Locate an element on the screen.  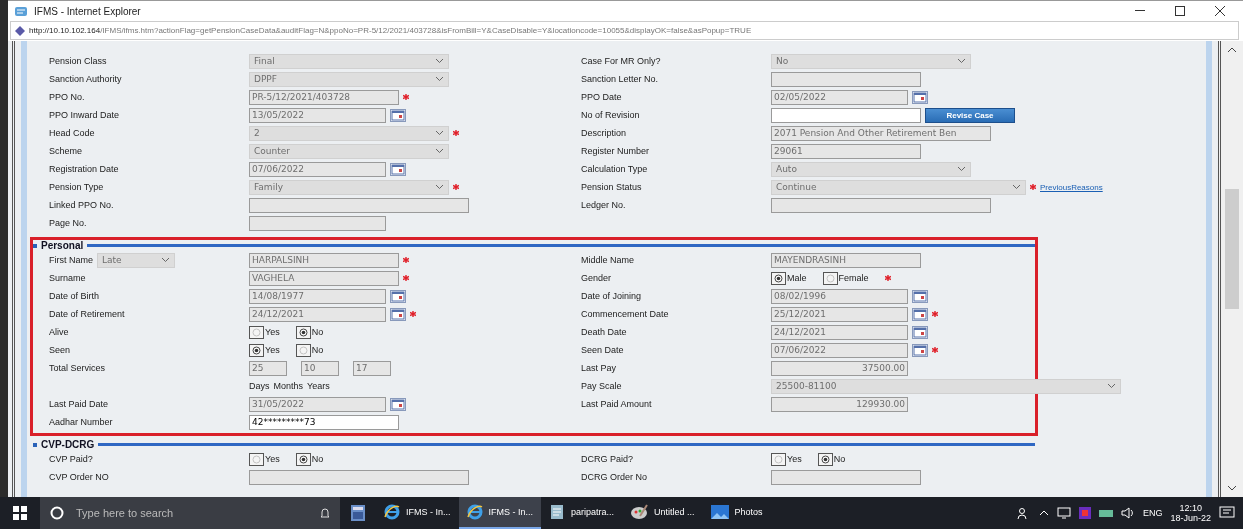
color-app-icon is located at coordinates (1084, 513).